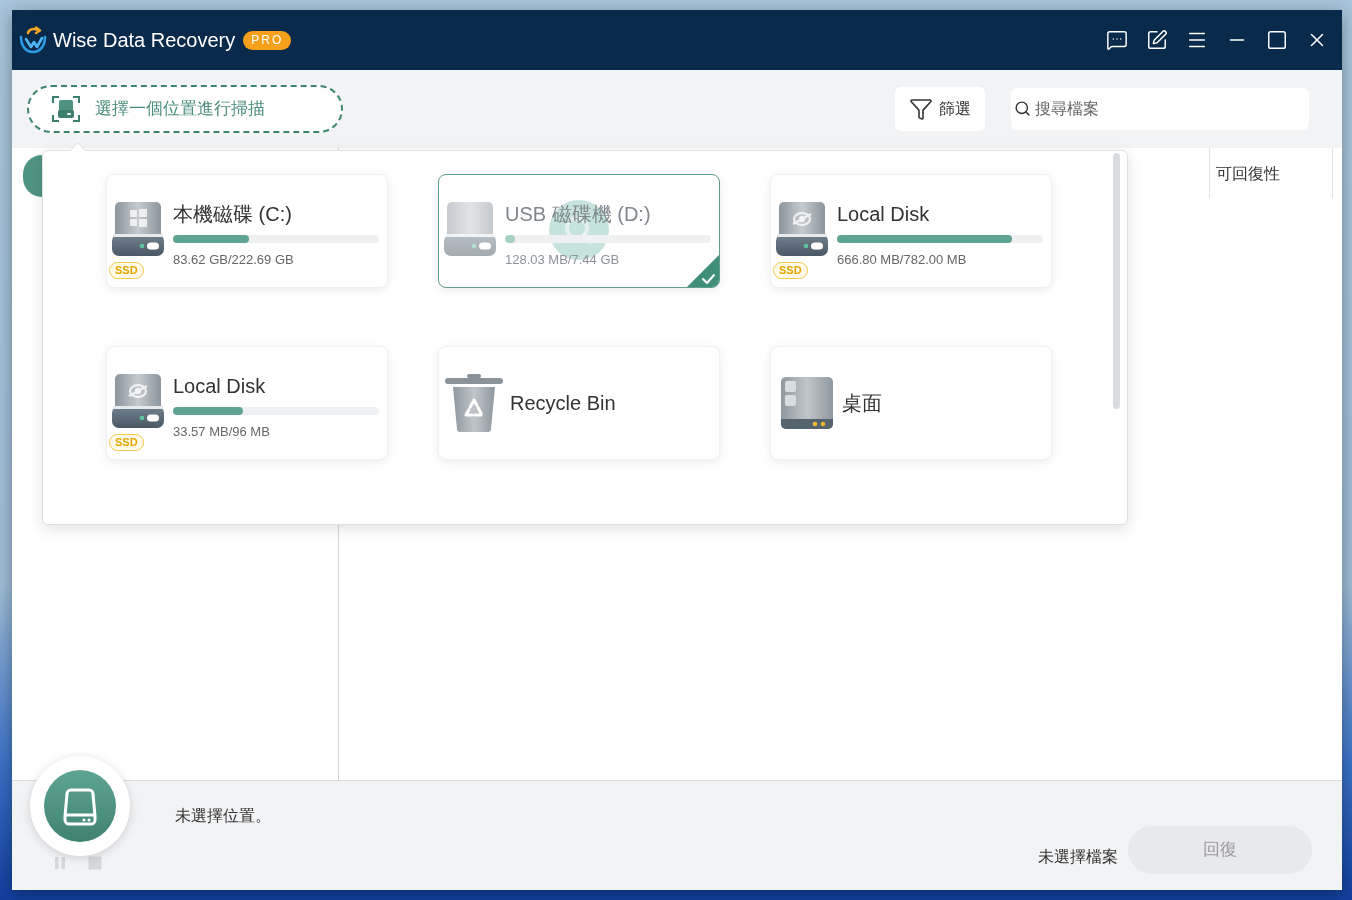  What do you see at coordinates (1078, 857) in the screenshot?
I see `file-status: 未選擇檔案` at bounding box center [1078, 857].